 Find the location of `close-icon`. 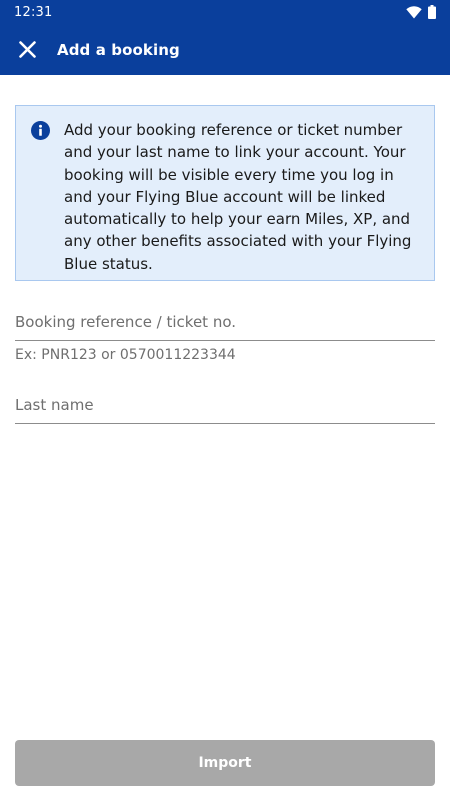

close-icon is located at coordinates (27, 49).